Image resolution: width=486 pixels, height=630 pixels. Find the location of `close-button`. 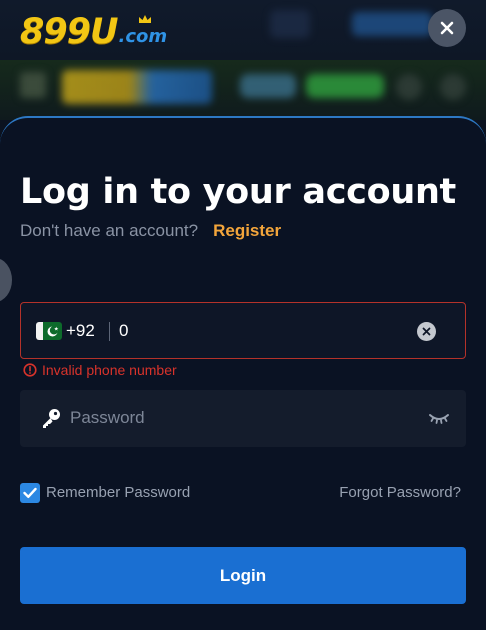

close-button is located at coordinates (447, 28).